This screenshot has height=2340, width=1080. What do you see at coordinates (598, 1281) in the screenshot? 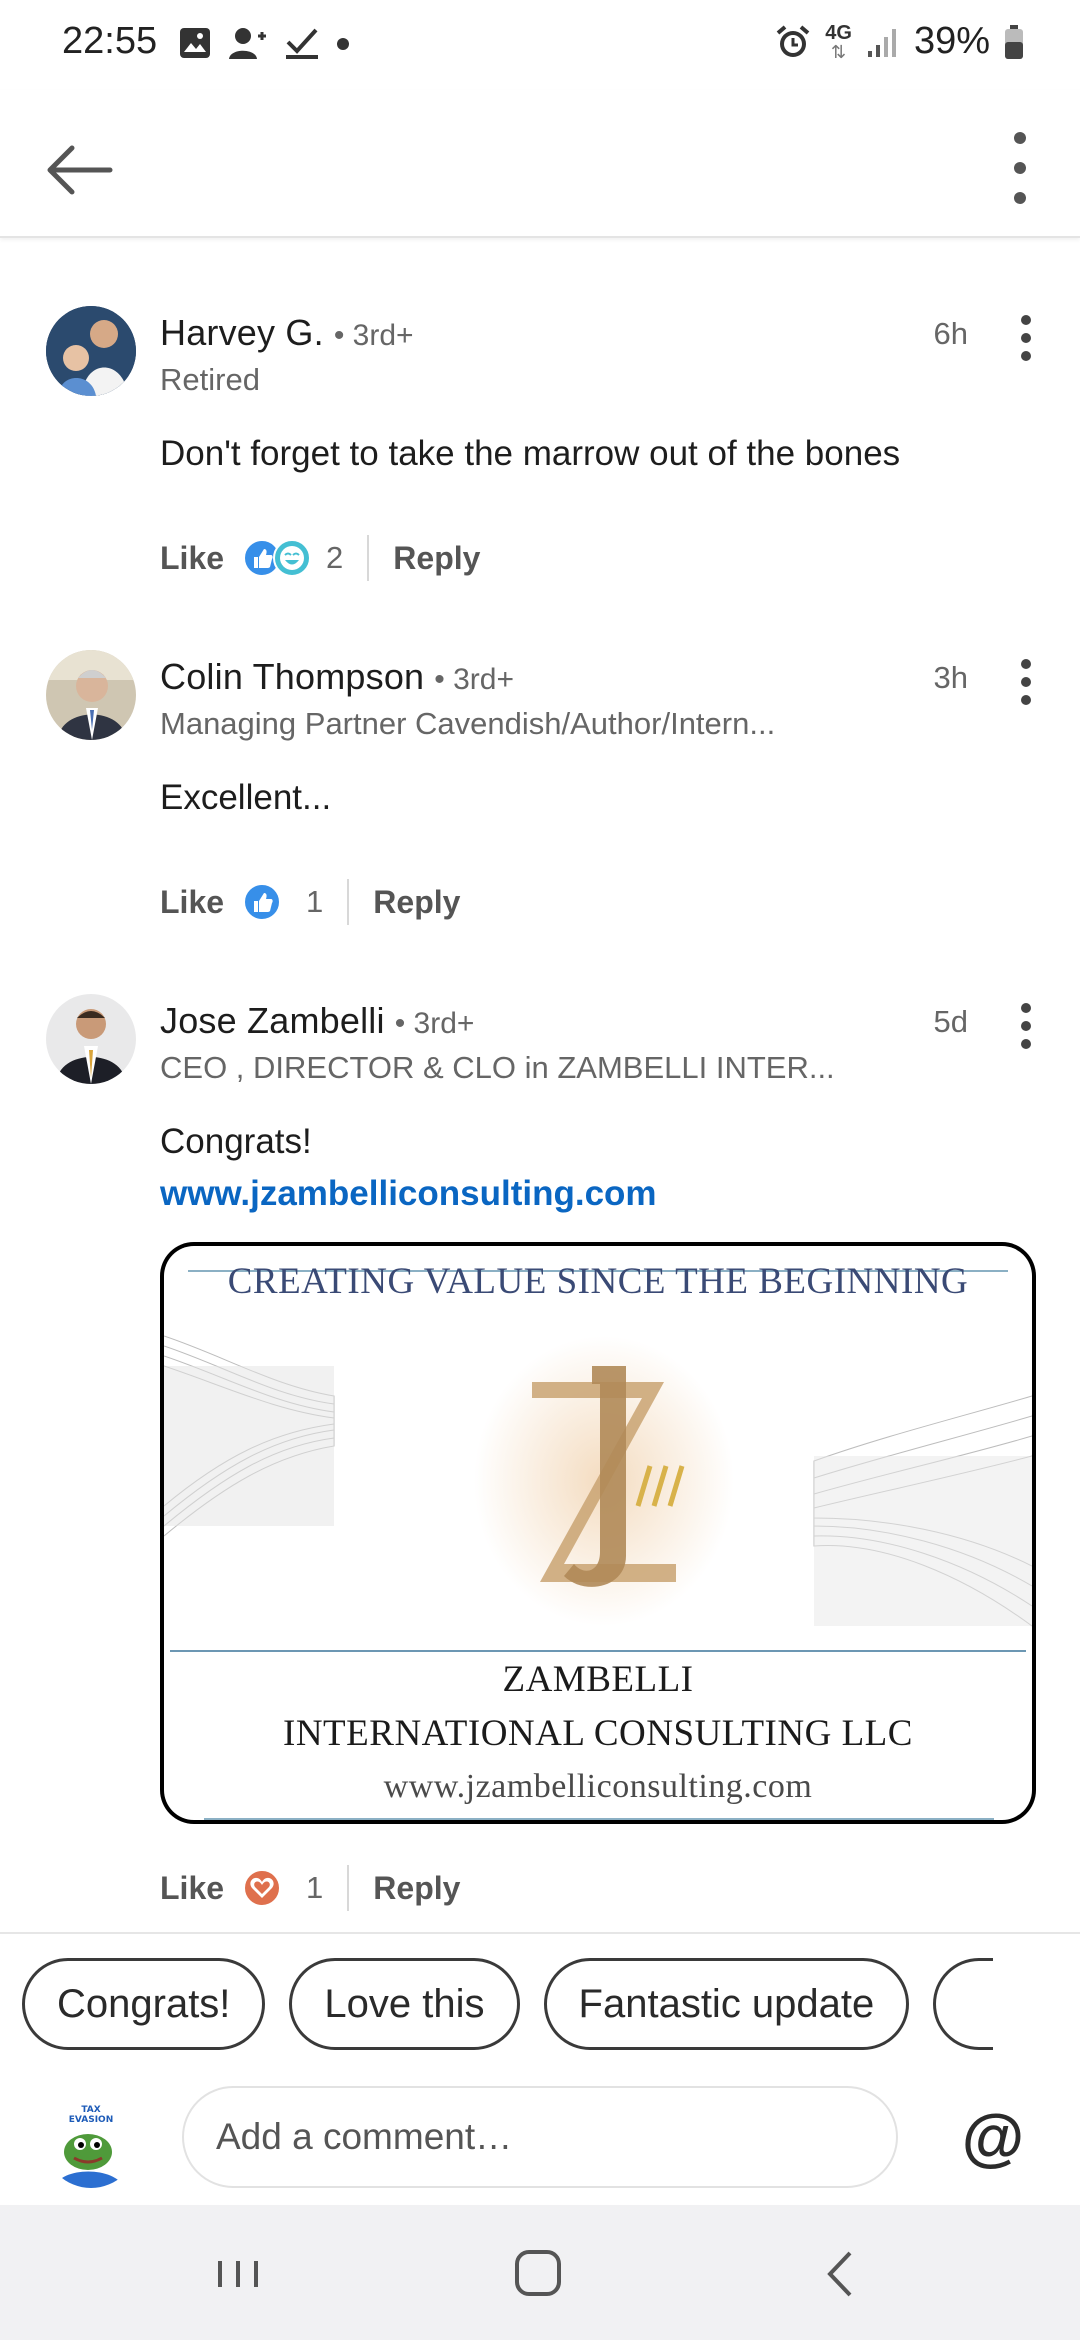
I see `image-headline: CREATING VALUE SINCE THE BEGINNING` at bounding box center [598, 1281].